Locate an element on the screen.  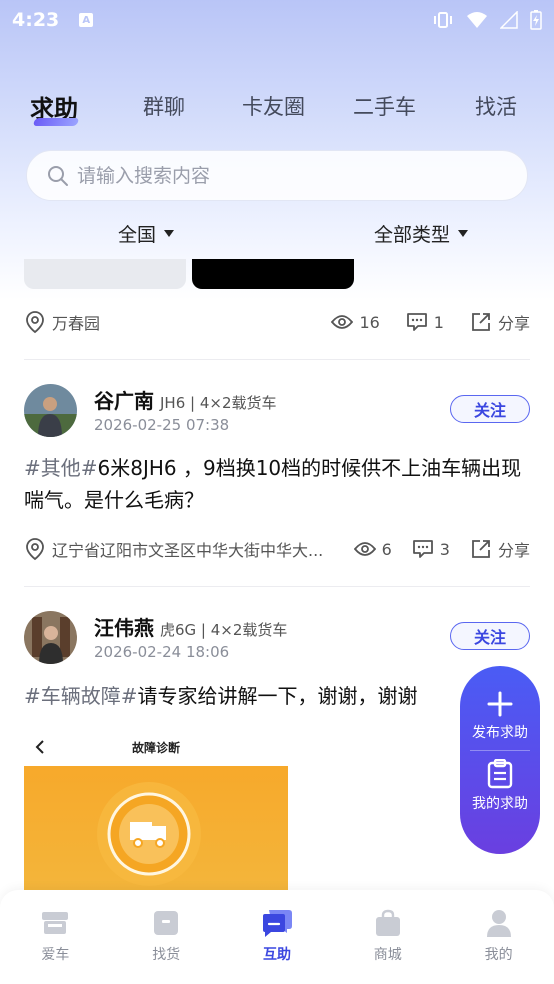
active-tab-indicator is located at coordinates (56, 122).